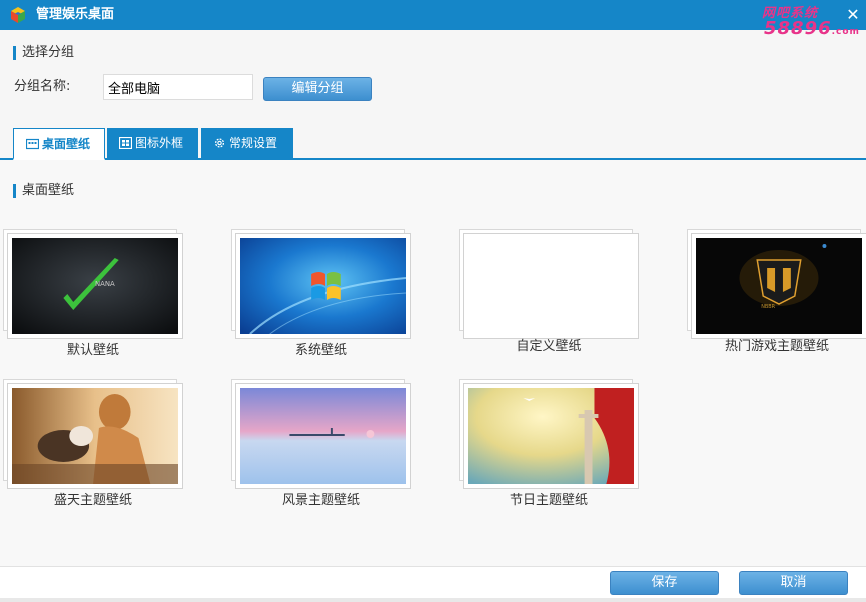 The image size is (866, 602). Describe the element at coordinates (317, 89) in the screenshot. I see `edit-group-button: 编辑分组` at that location.